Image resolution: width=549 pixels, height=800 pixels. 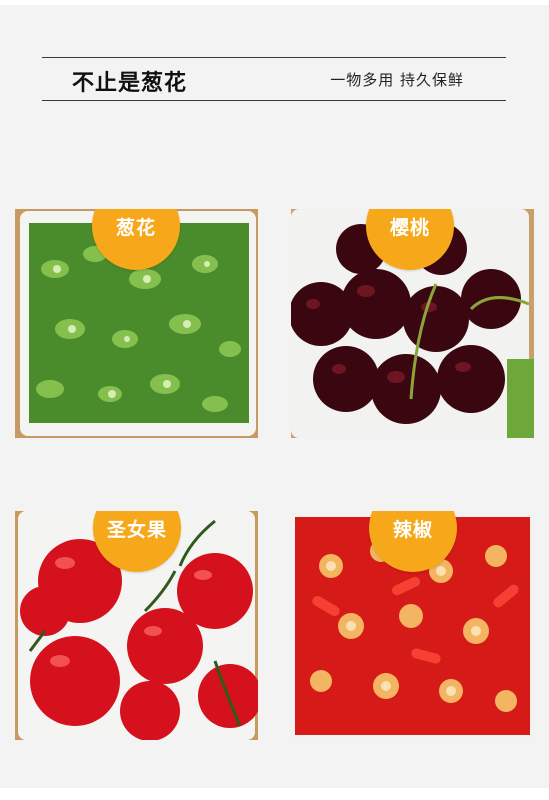 I want to click on header: 不止是葱花 一物多用 持久保鲜, so click(x=274, y=79).